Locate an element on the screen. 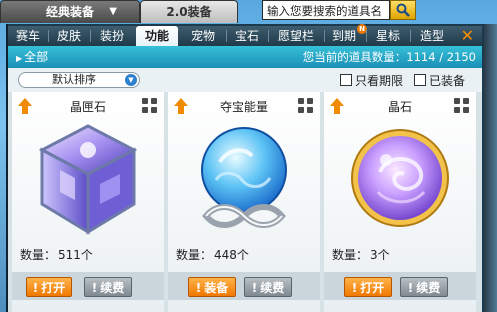 The height and width of the screenshot is (312, 497). category-label: 装扮 is located at coordinates (111, 36).